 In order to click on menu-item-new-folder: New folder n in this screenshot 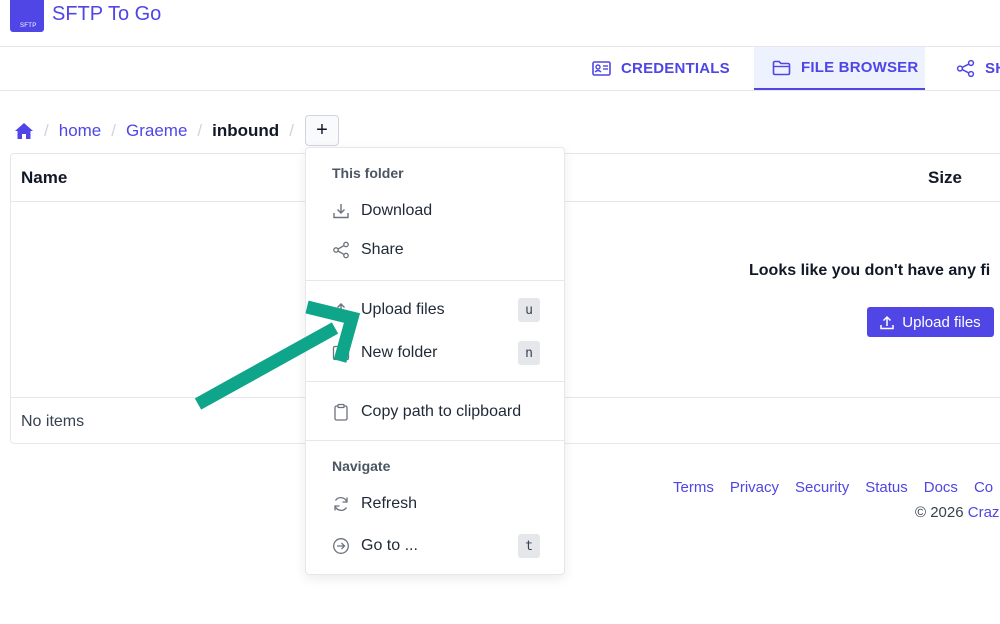, I will do `click(435, 353)`.